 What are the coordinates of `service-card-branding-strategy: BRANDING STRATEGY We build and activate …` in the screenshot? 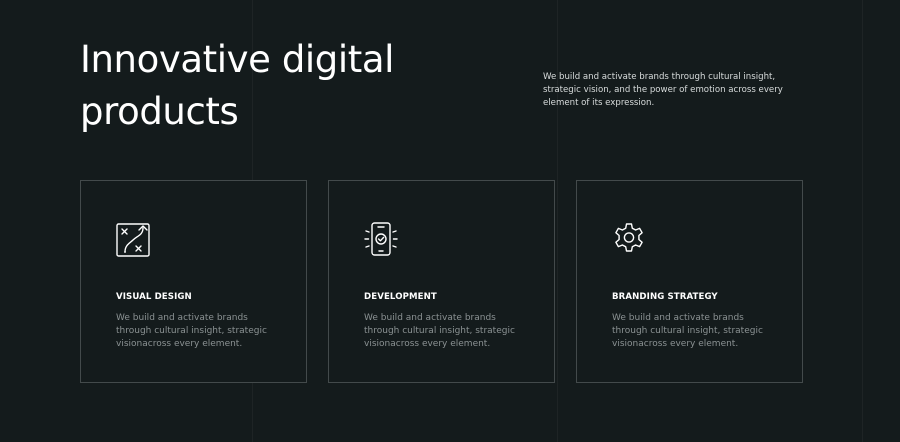 It's located at (689, 281).